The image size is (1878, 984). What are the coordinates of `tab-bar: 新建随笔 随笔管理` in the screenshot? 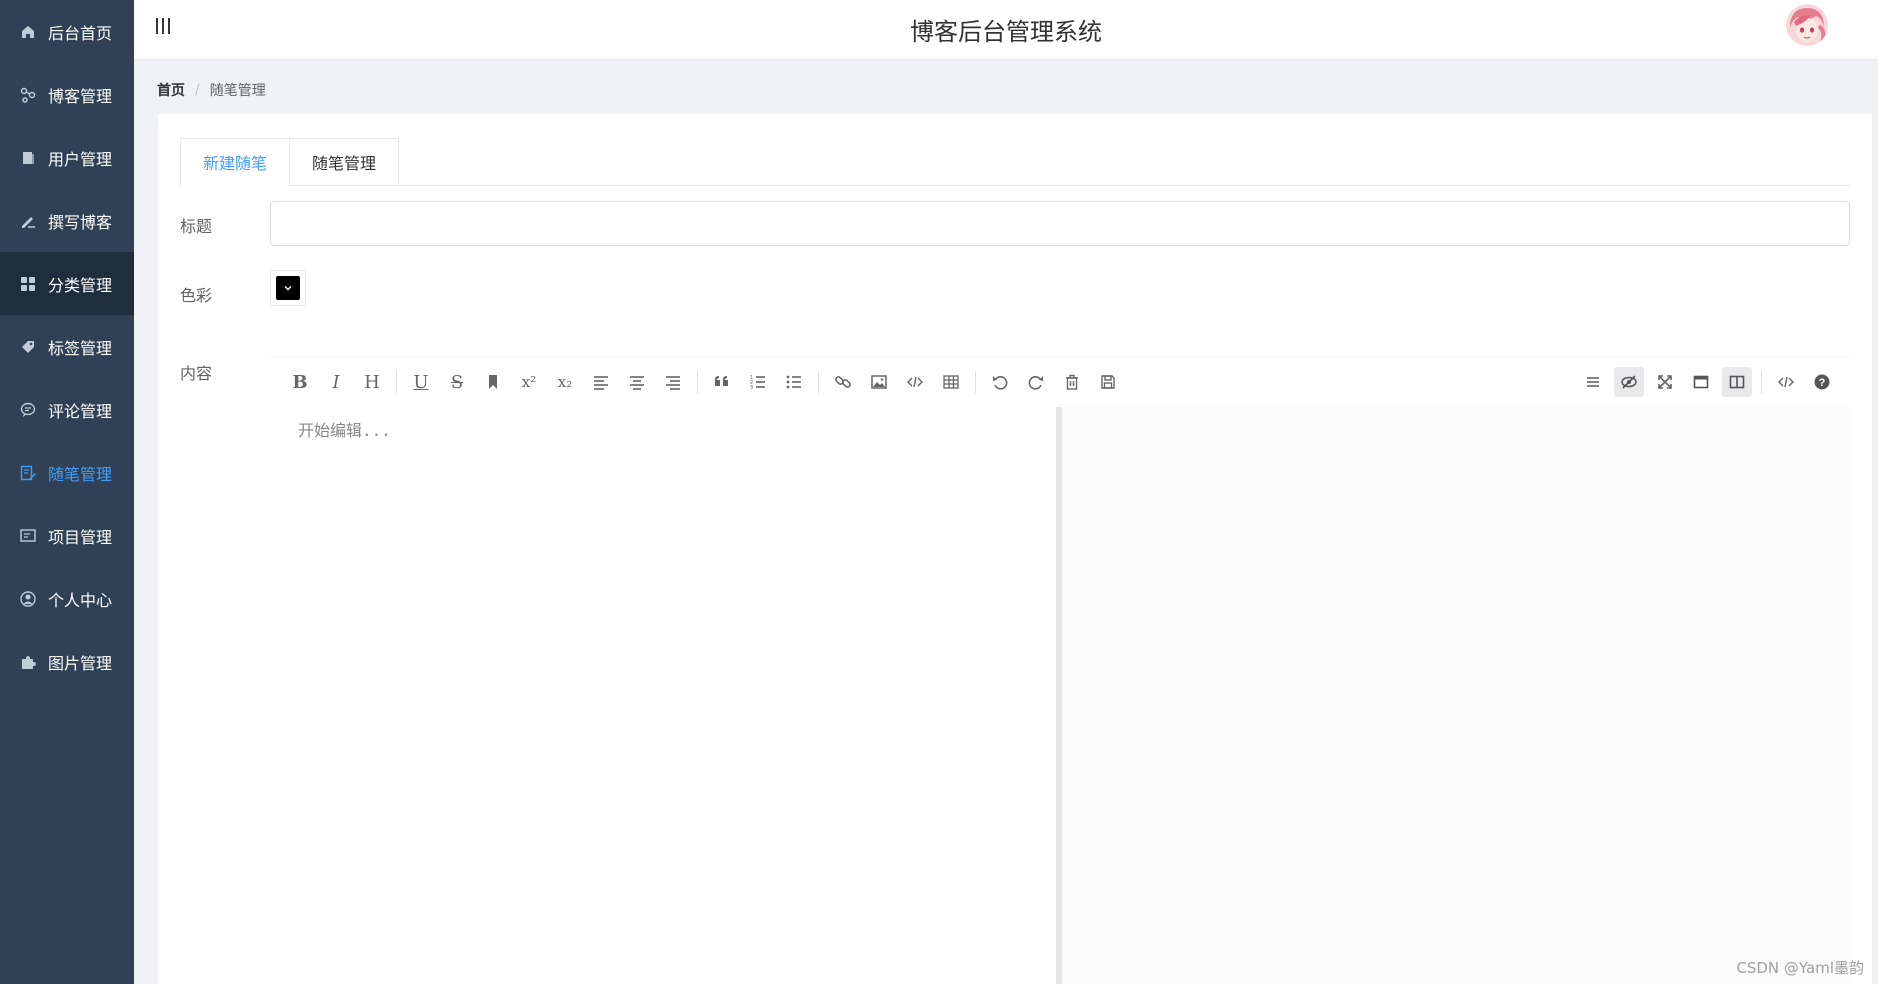 It's located at (290, 162).